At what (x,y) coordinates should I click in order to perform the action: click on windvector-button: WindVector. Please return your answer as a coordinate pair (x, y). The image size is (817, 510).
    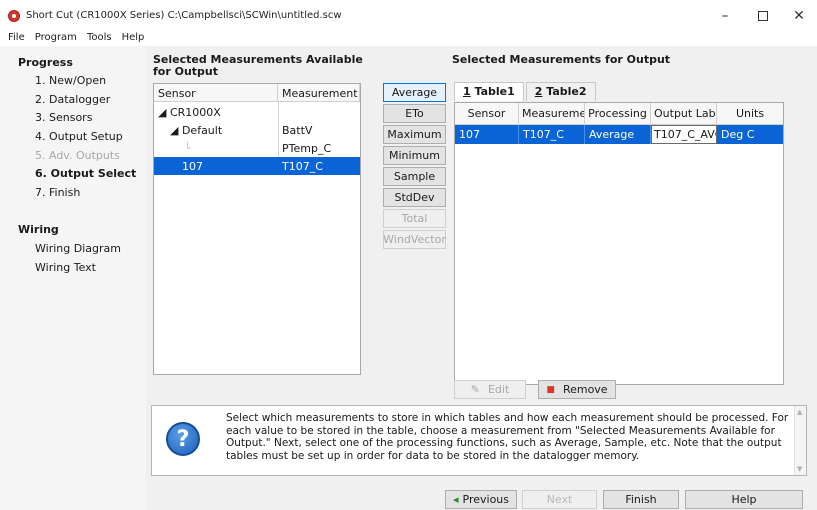
    Looking at the image, I should click on (414, 239).